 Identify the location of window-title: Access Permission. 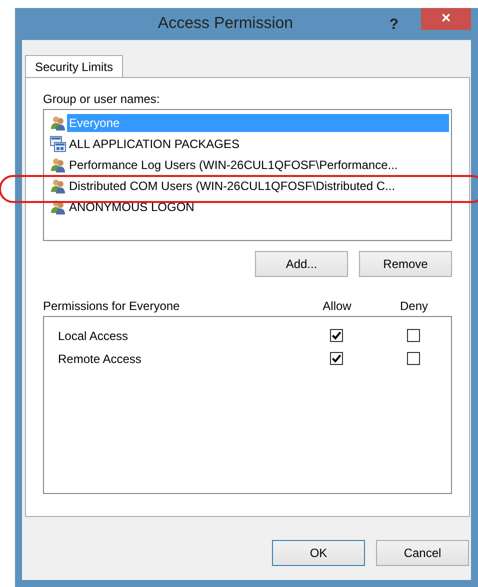
(225, 24).